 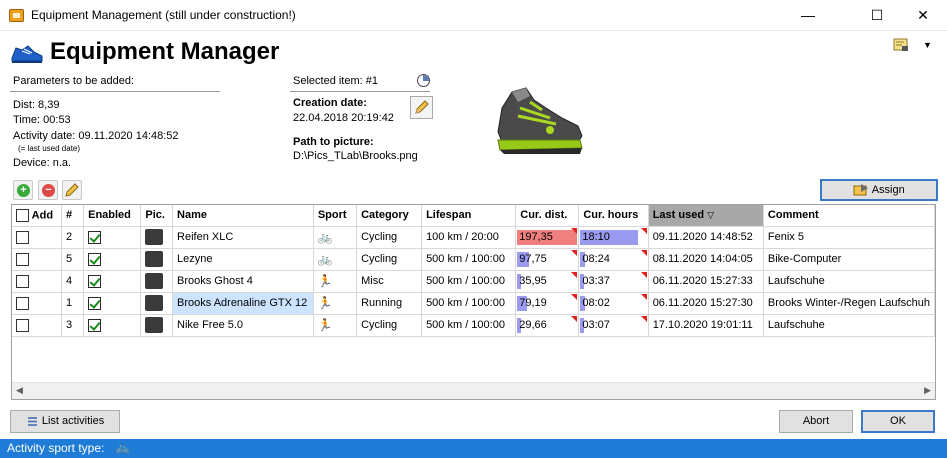 What do you see at coordinates (37, 216) in the screenshot?
I see `column-header-add: Add` at bounding box center [37, 216].